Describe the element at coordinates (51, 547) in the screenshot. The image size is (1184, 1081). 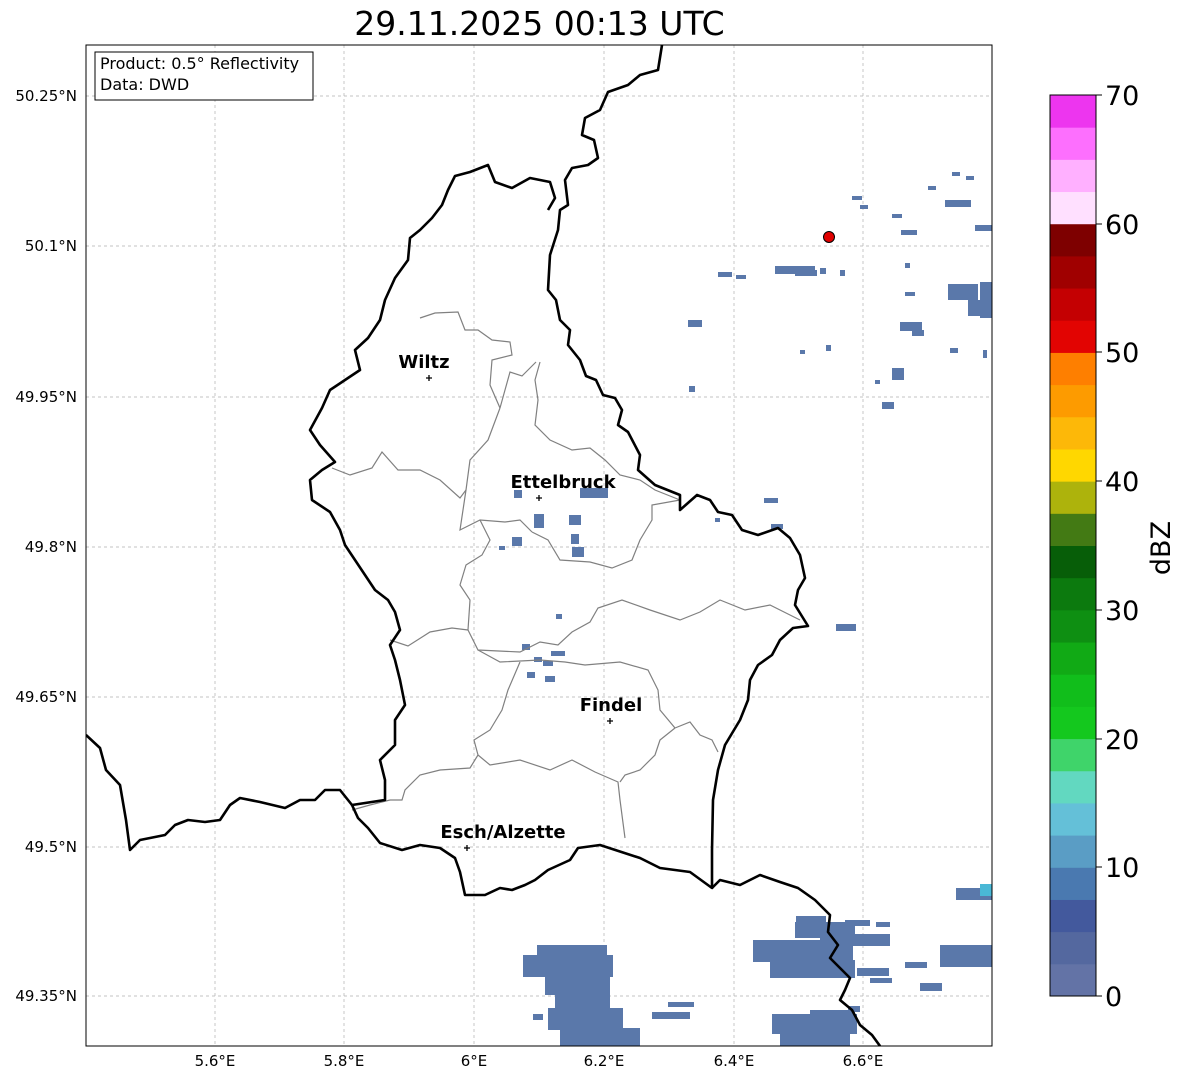
I see `lat-tick-label: 49.8°N` at that location.